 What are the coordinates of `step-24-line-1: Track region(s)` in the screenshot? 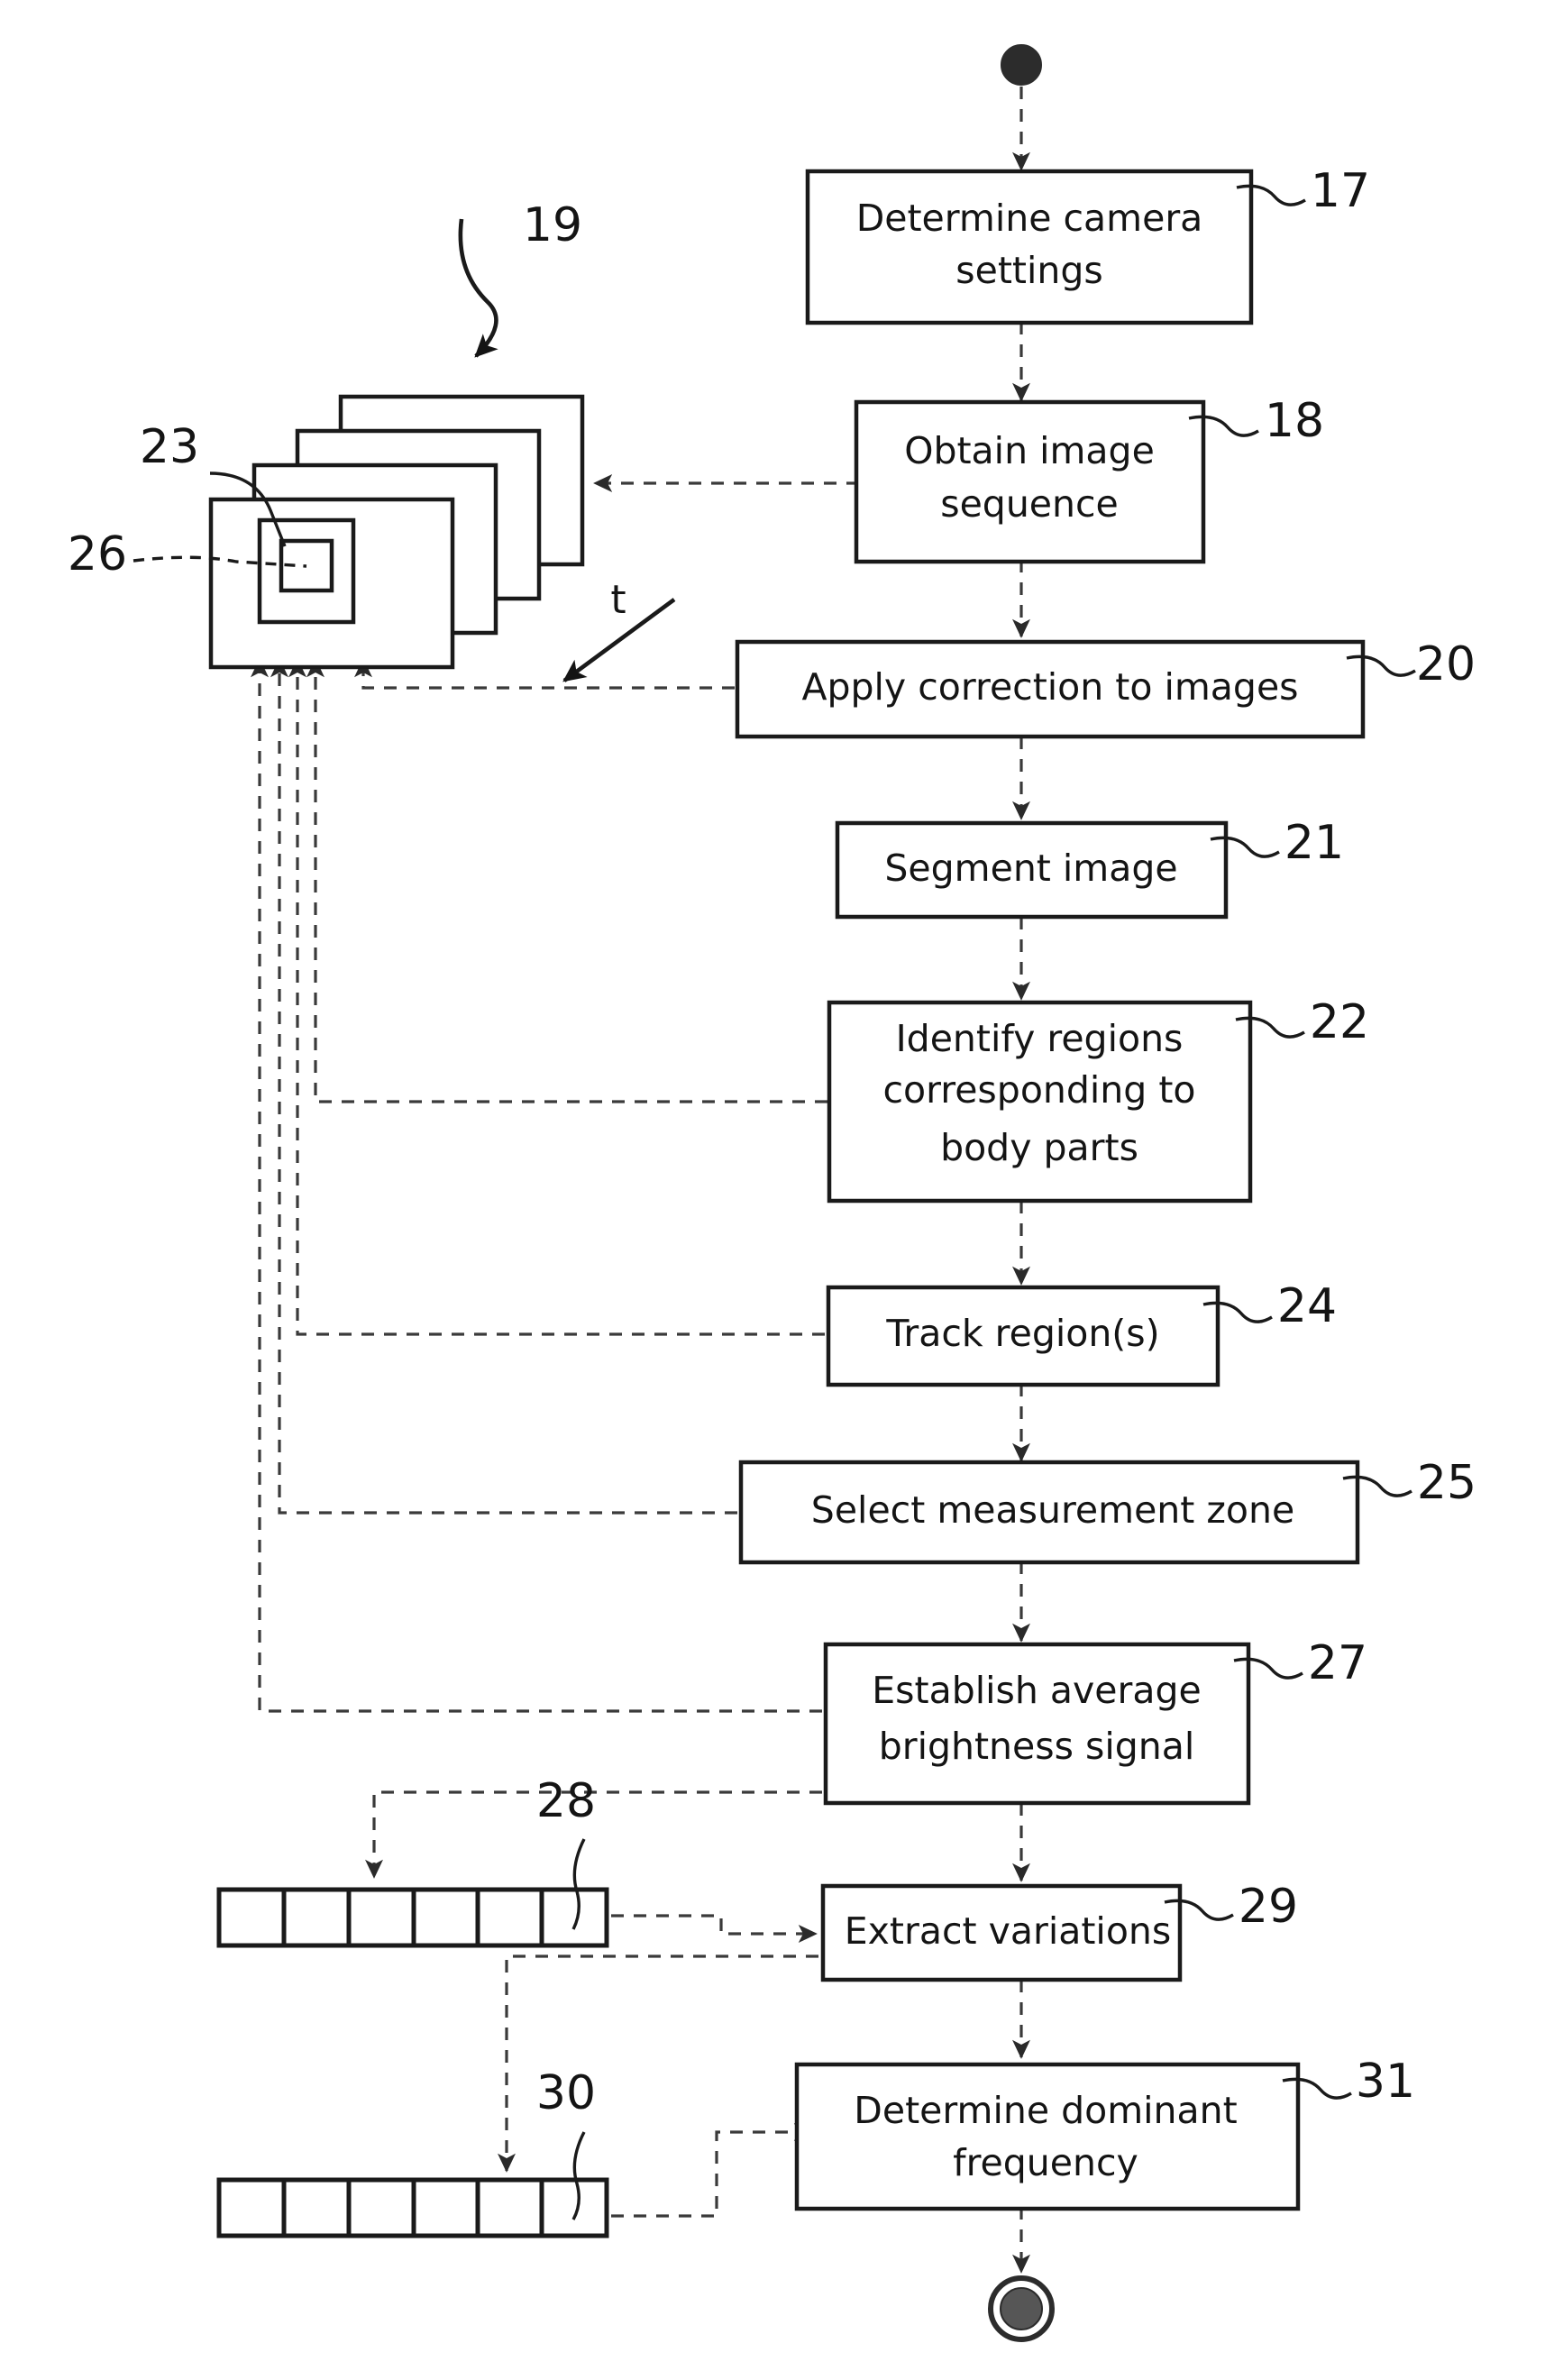 It's located at (1022, 1333).